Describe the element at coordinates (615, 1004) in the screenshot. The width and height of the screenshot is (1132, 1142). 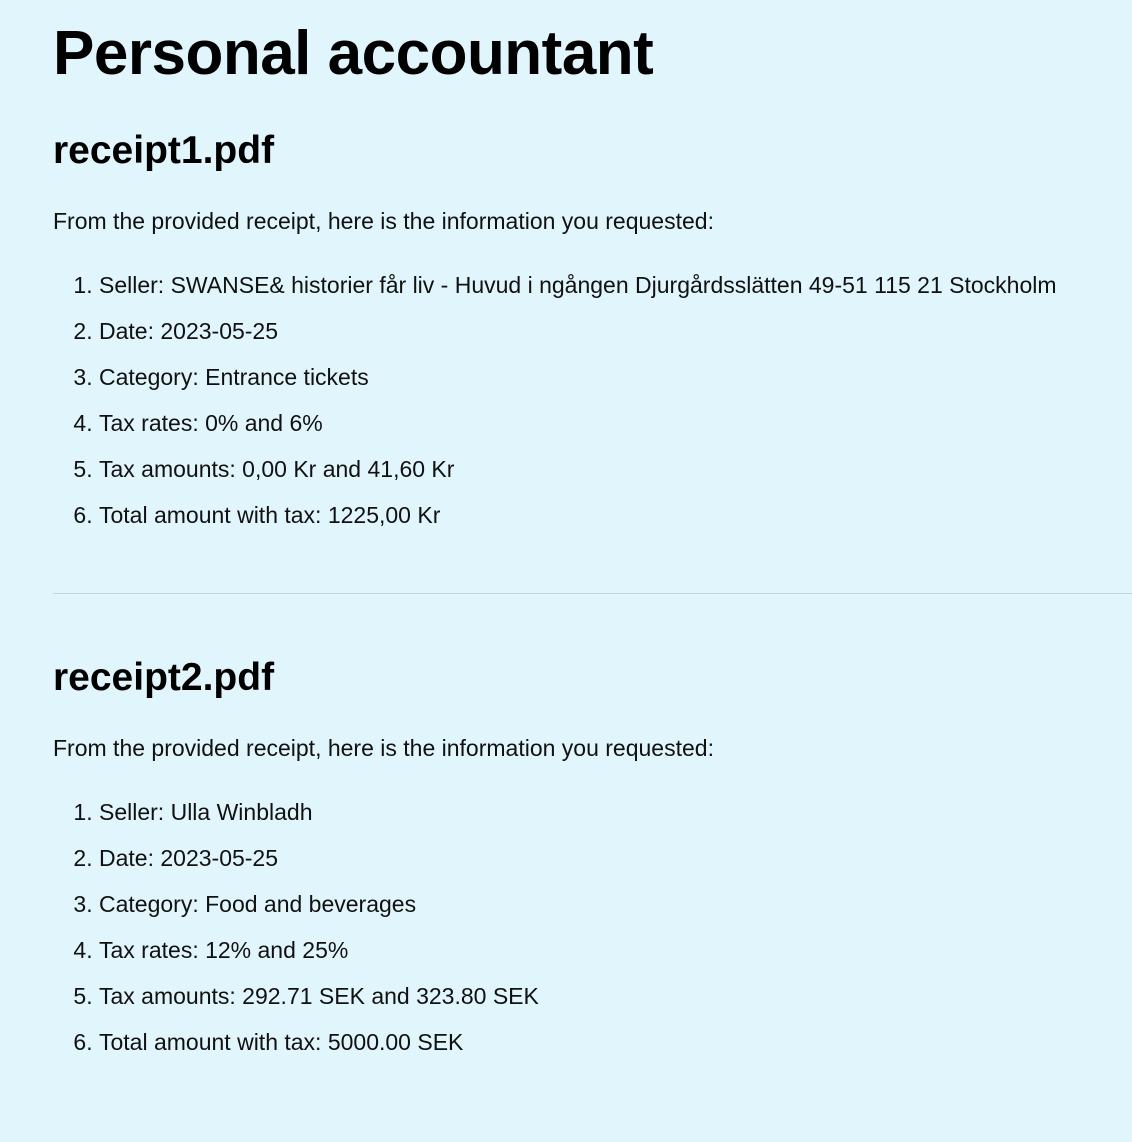
I see `detail-tax-amounts: Tax amounts: 292.71 SEK and 323.80 SEK` at that location.